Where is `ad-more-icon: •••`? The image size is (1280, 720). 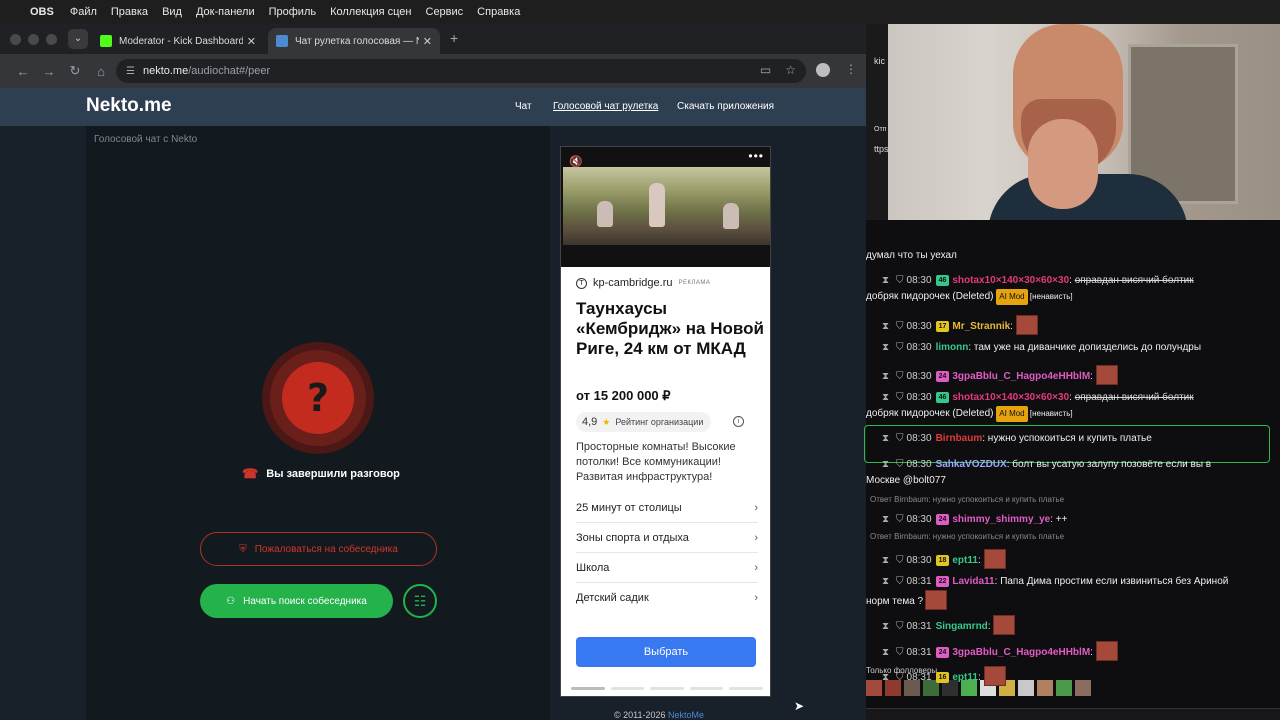
ad-more-icon: ••• is located at coordinates (756, 156).